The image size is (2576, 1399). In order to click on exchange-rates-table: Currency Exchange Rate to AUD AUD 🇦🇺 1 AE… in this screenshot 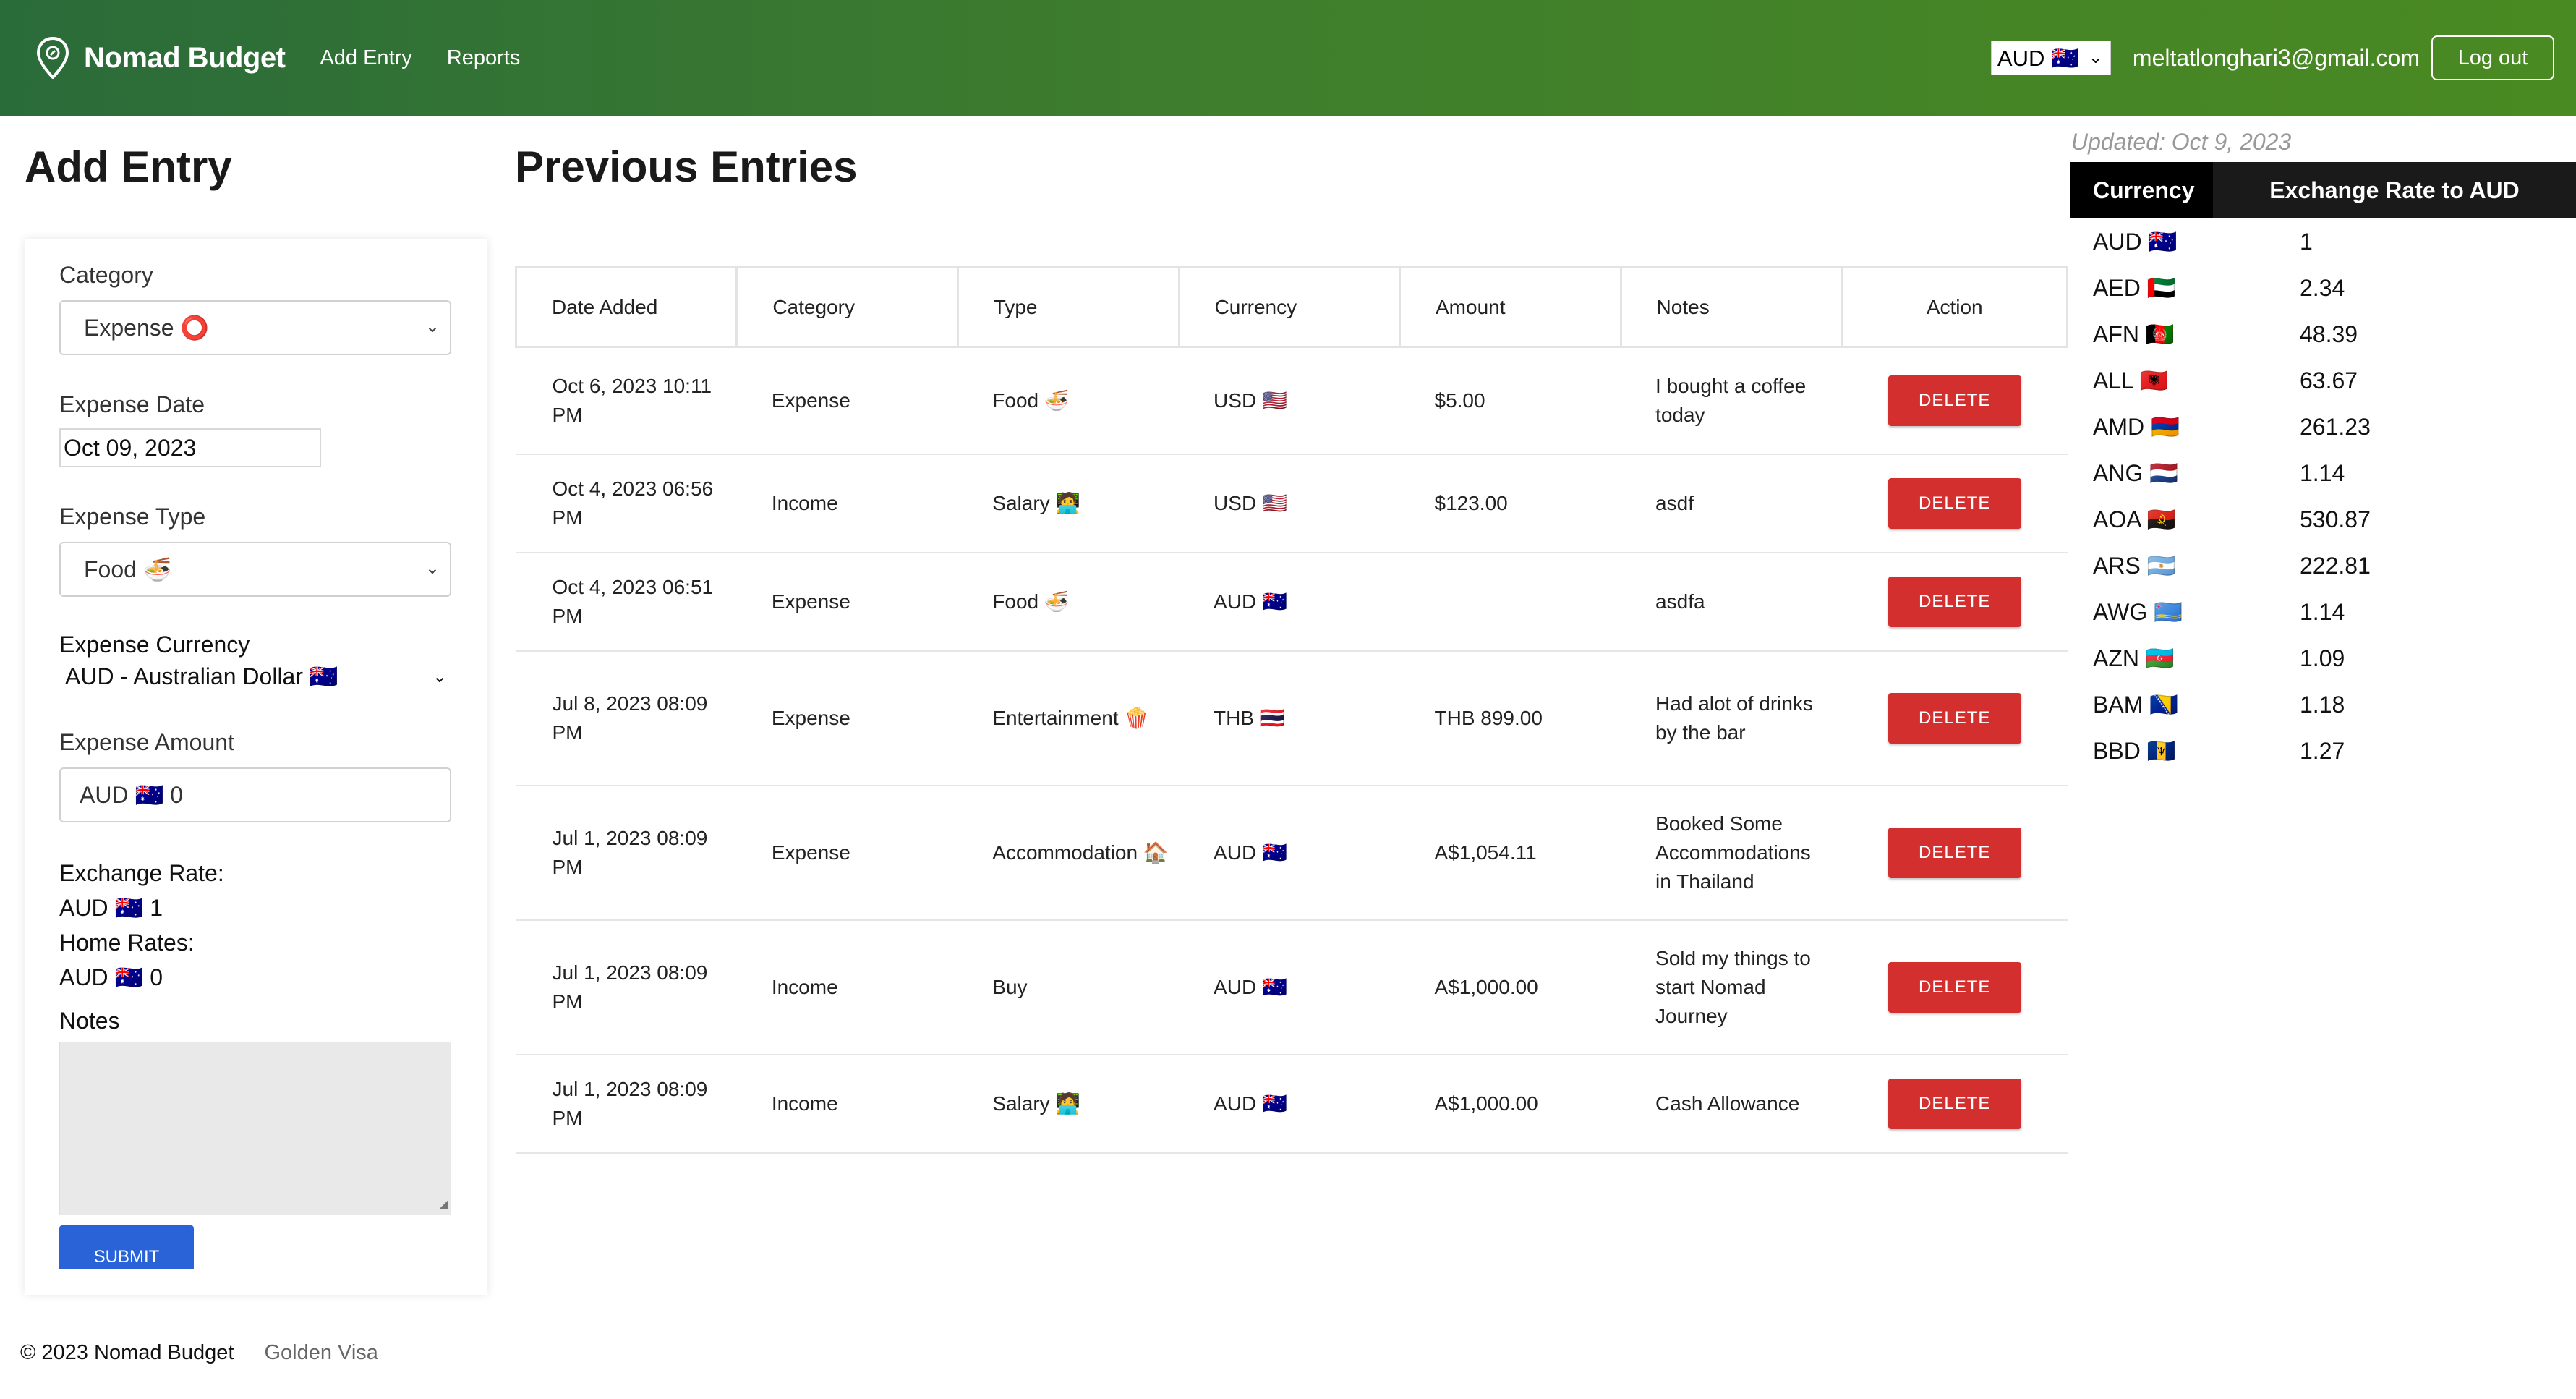, I will do `click(2323, 468)`.